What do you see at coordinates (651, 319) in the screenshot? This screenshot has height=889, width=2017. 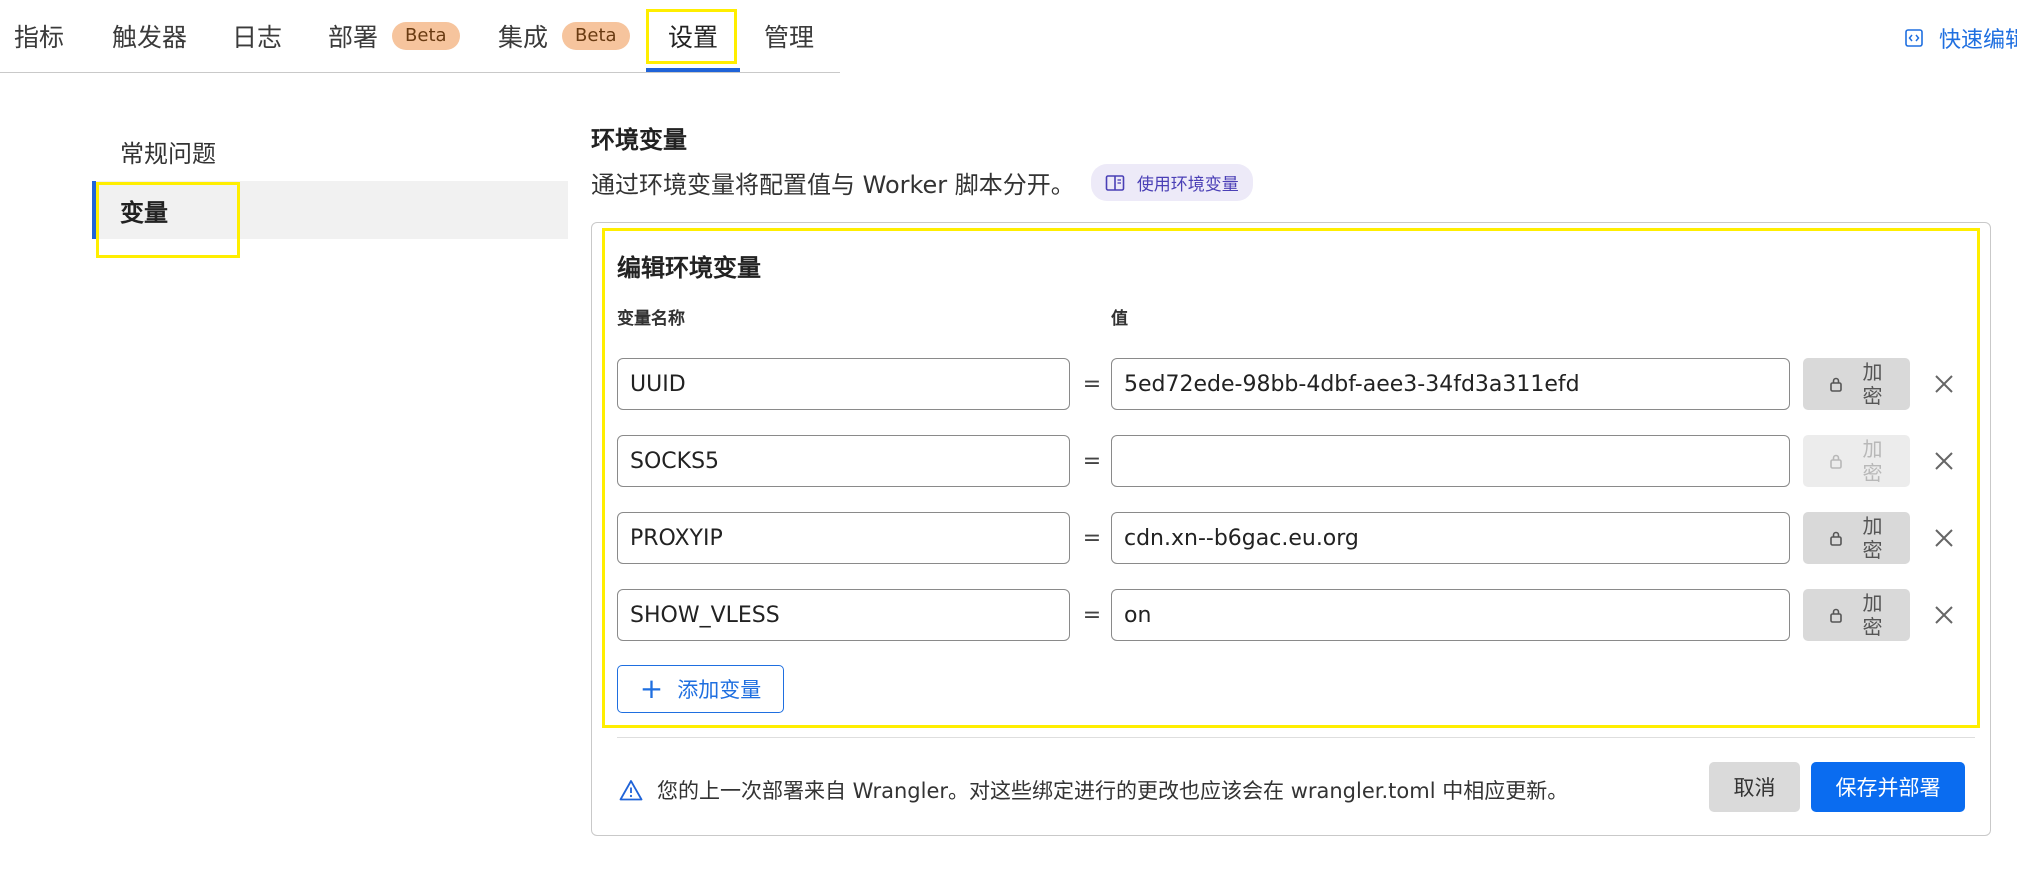 I see `column-label-name: 变量名称` at bounding box center [651, 319].